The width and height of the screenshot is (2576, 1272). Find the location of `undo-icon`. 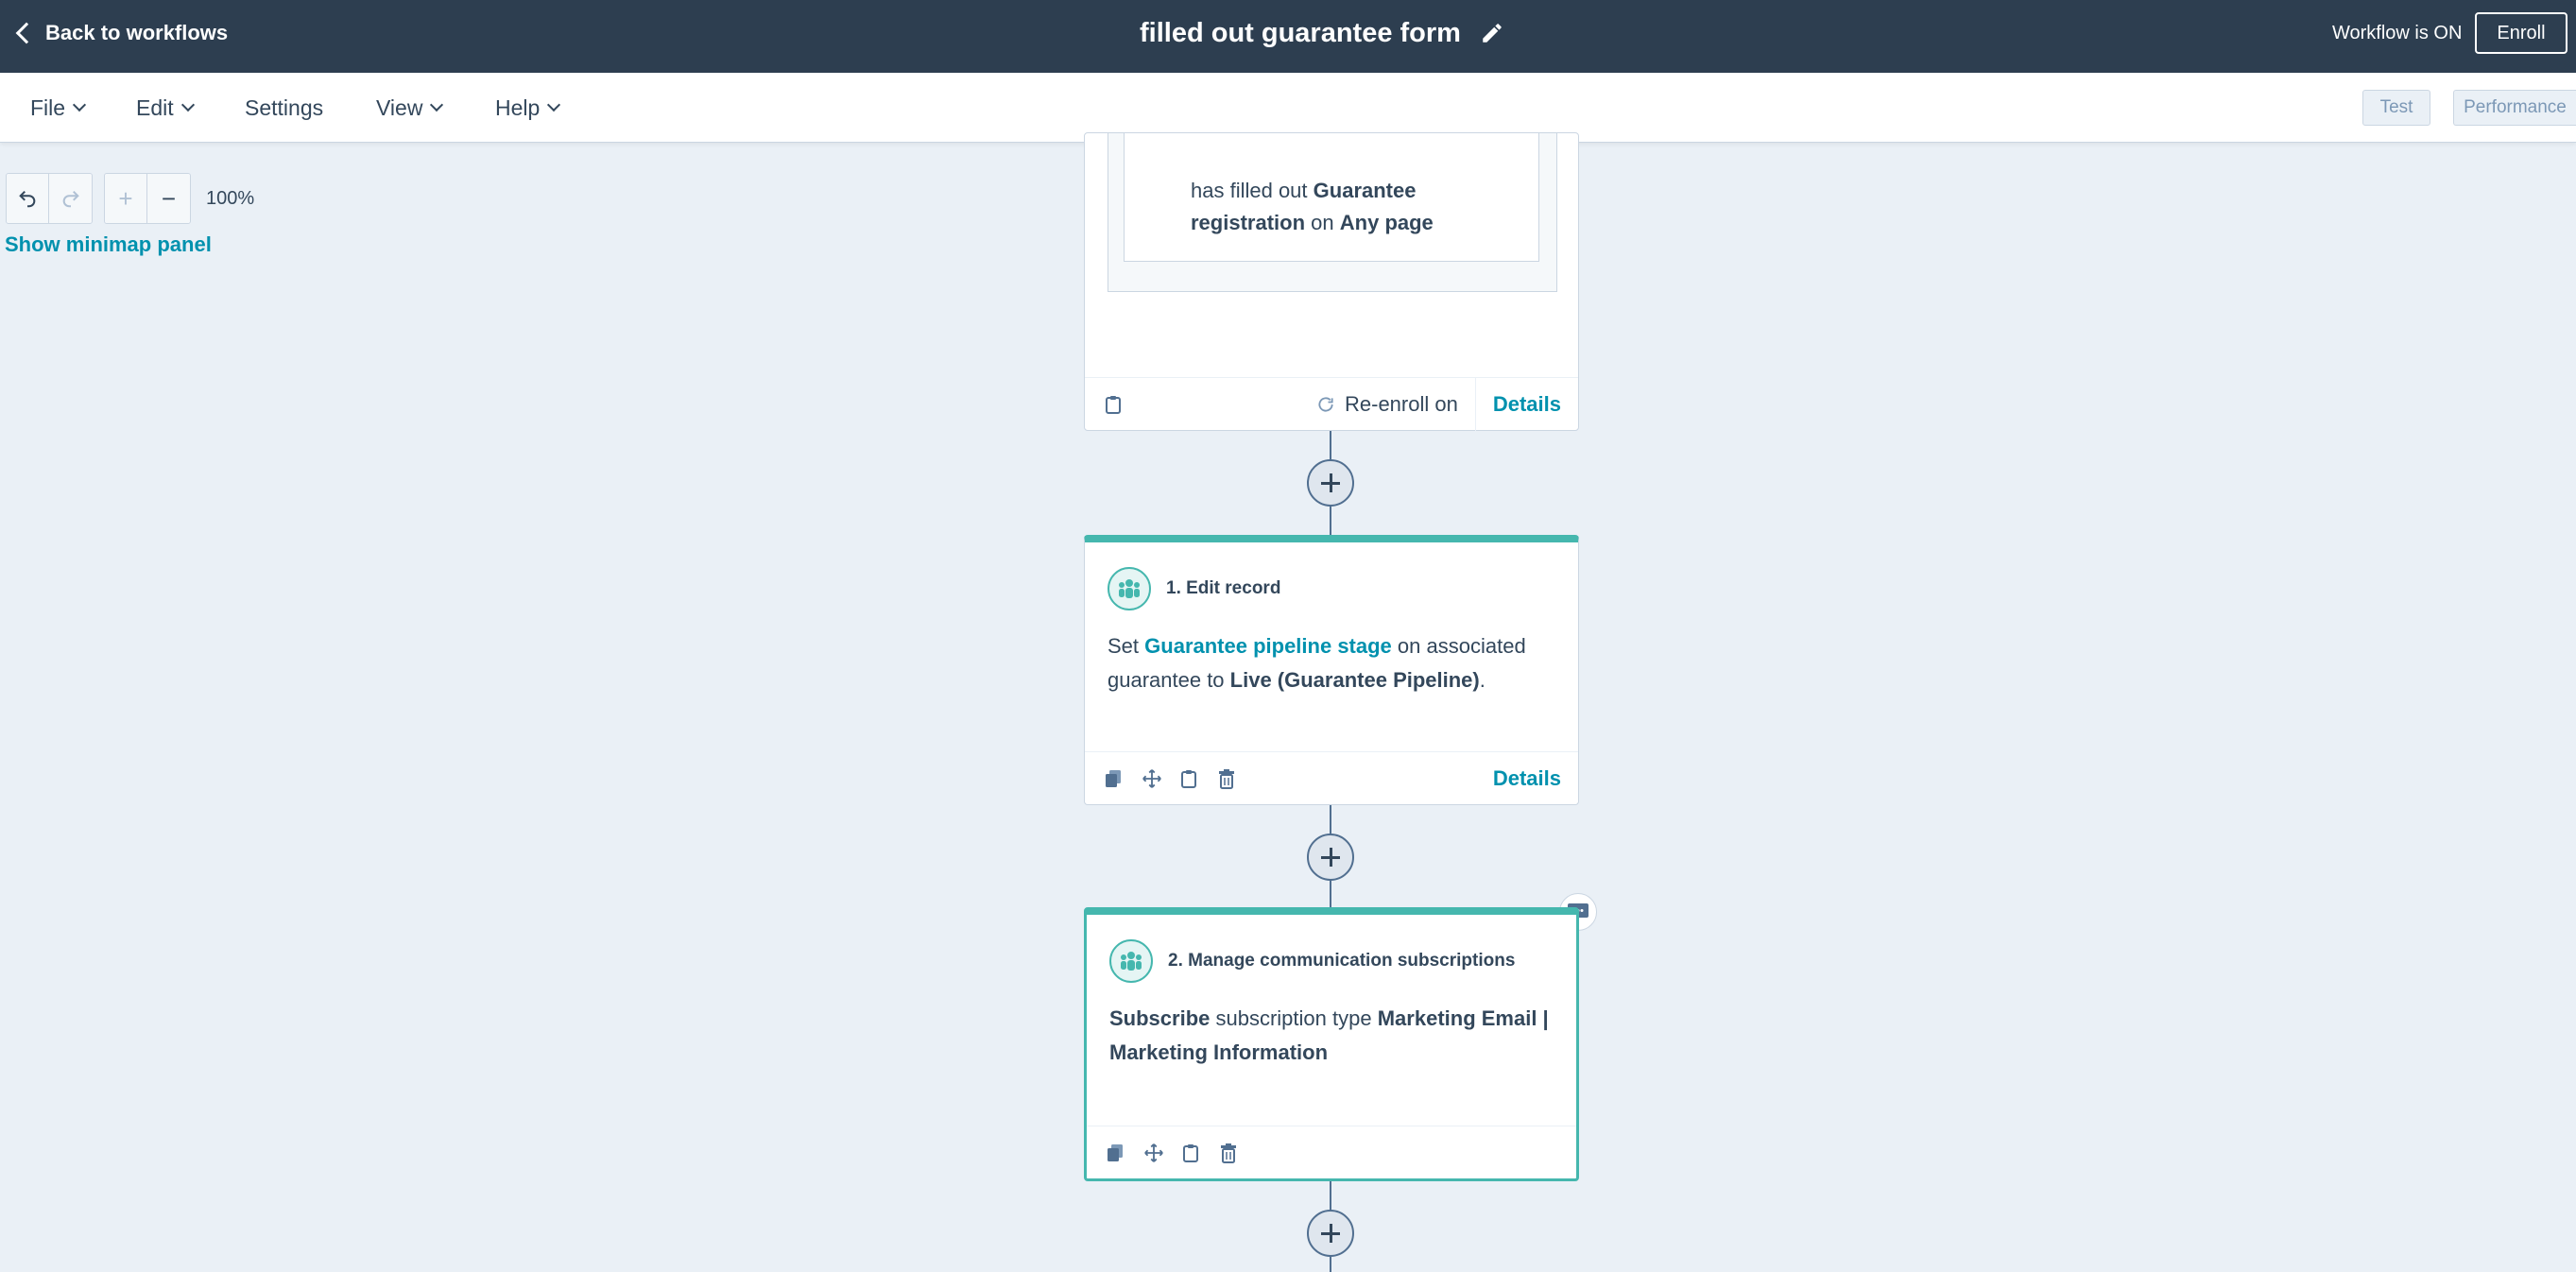

undo-icon is located at coordinates (27, 199).